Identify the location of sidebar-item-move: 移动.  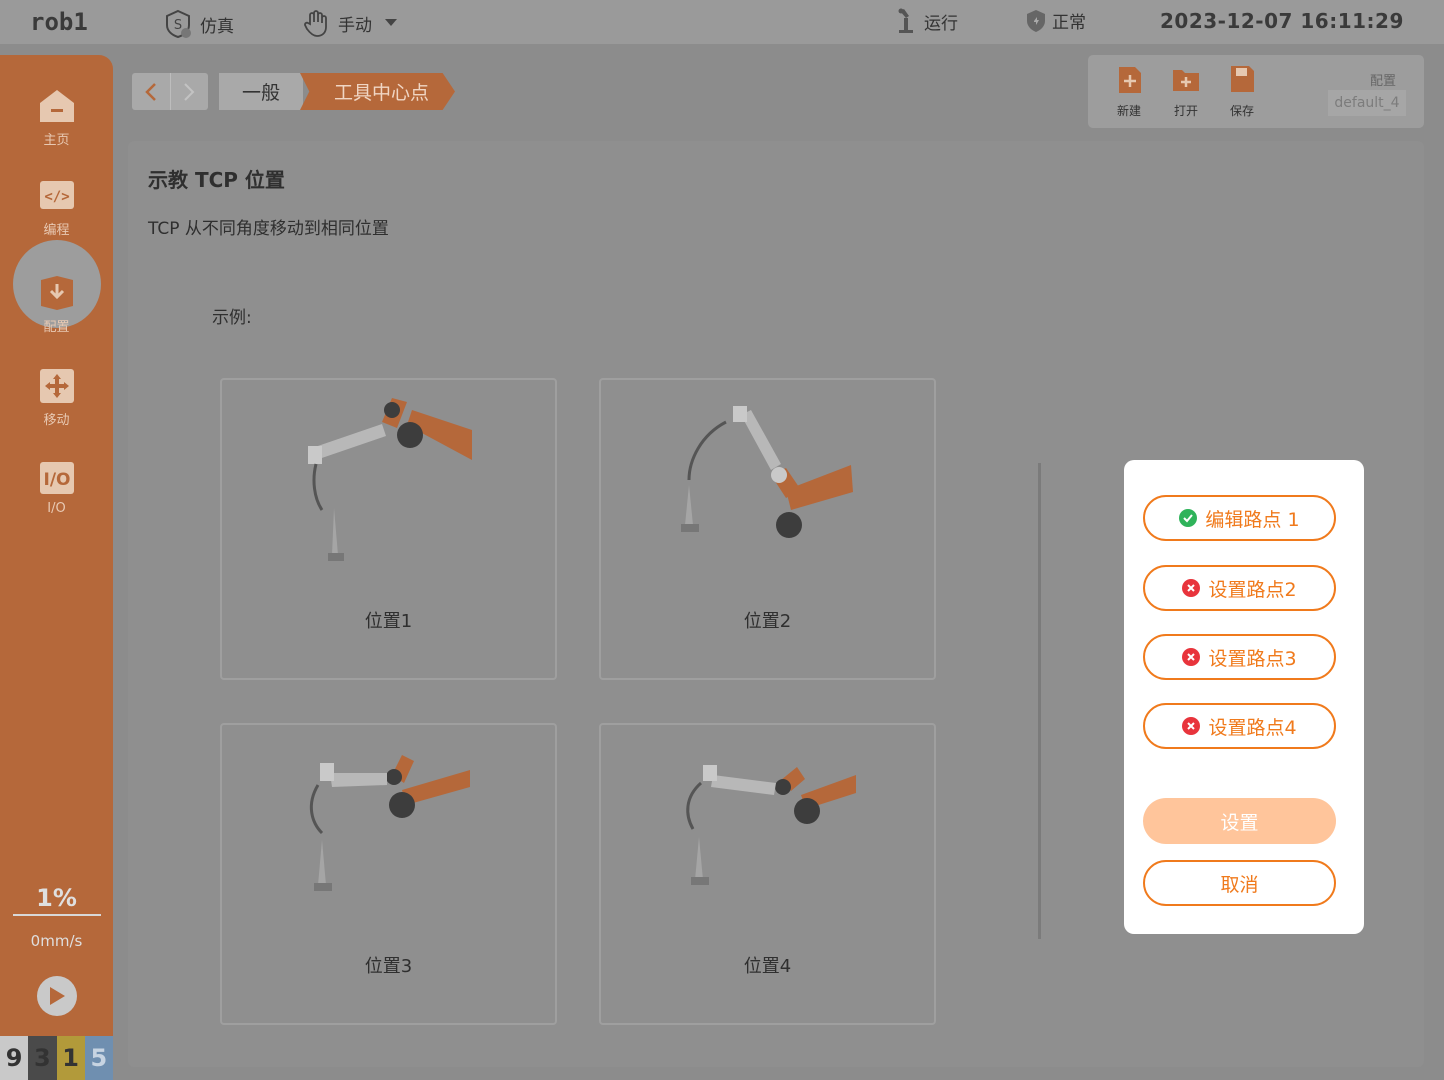
(56, 397).